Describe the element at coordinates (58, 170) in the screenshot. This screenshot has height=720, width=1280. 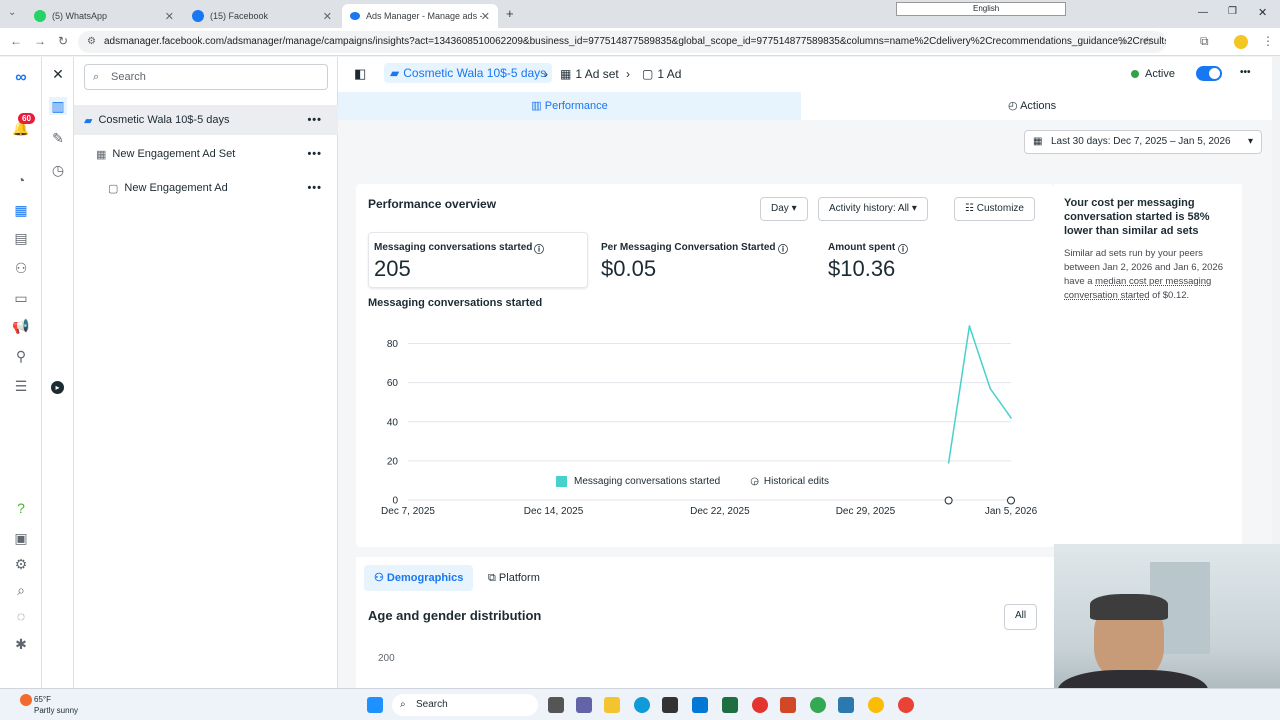
I see `history-icon: ◷` at that location.